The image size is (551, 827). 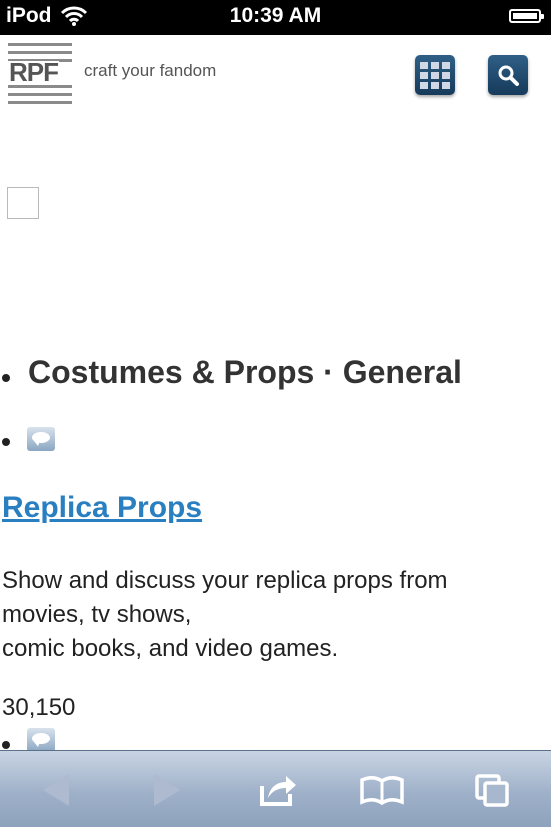 I want to click on bookmarks-icon, so click(x=382, y=791).